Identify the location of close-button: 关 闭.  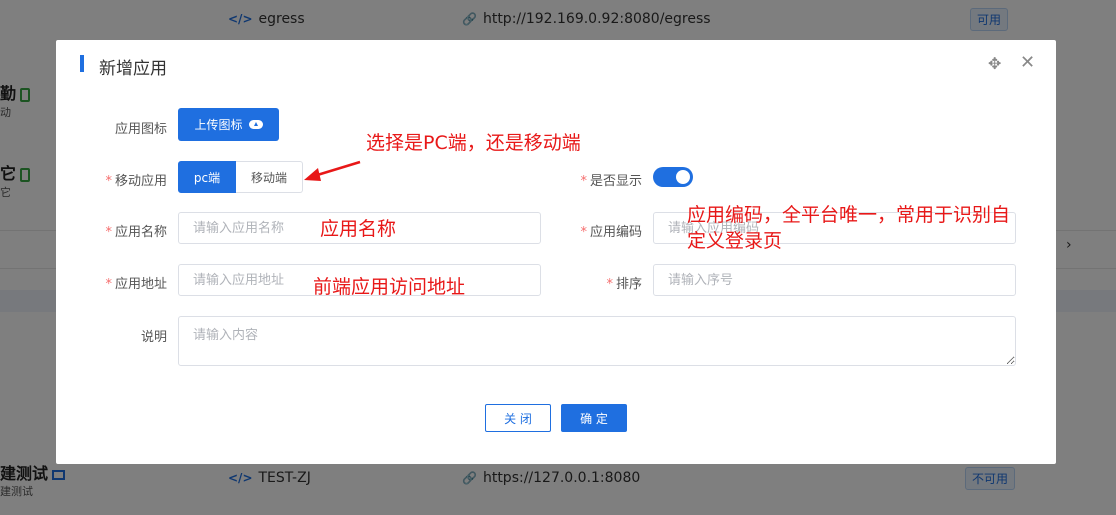
(518, 418).